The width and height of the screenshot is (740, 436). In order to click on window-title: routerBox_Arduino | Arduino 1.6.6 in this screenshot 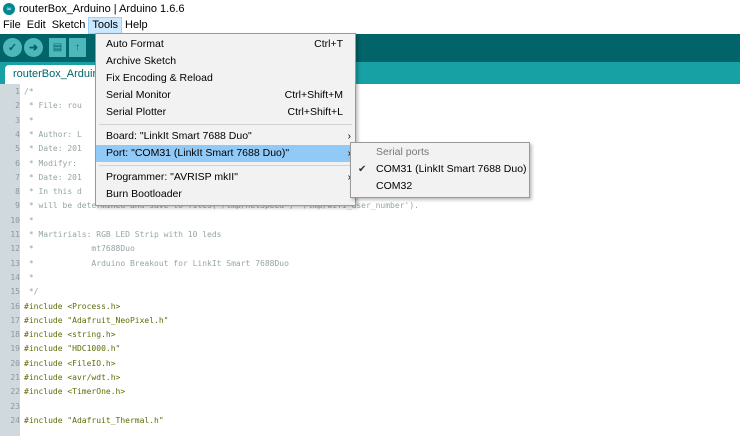, I will do `click(102, 8)`.